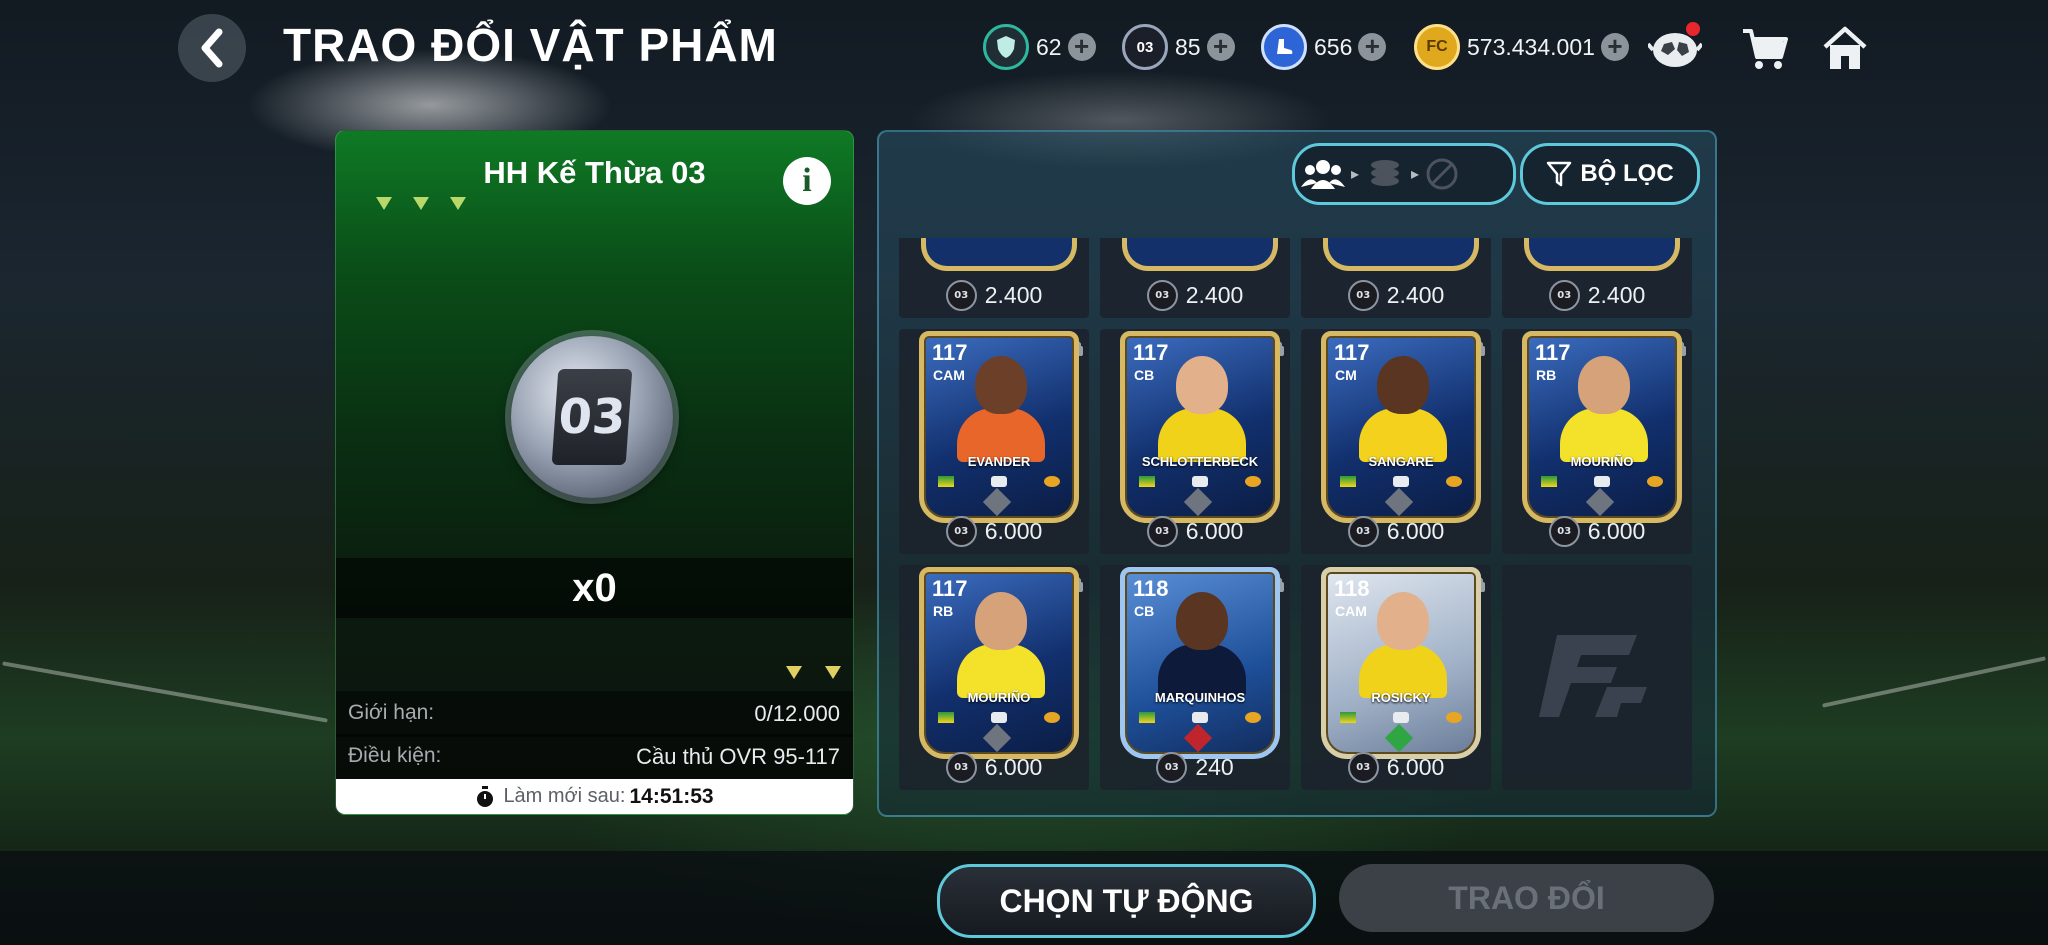 This screenshot has height=945, width=2048. What do you see at coordinates (1765, 49) in the screenshot?
I see `shop-button` at bounding box center [1765, 49].